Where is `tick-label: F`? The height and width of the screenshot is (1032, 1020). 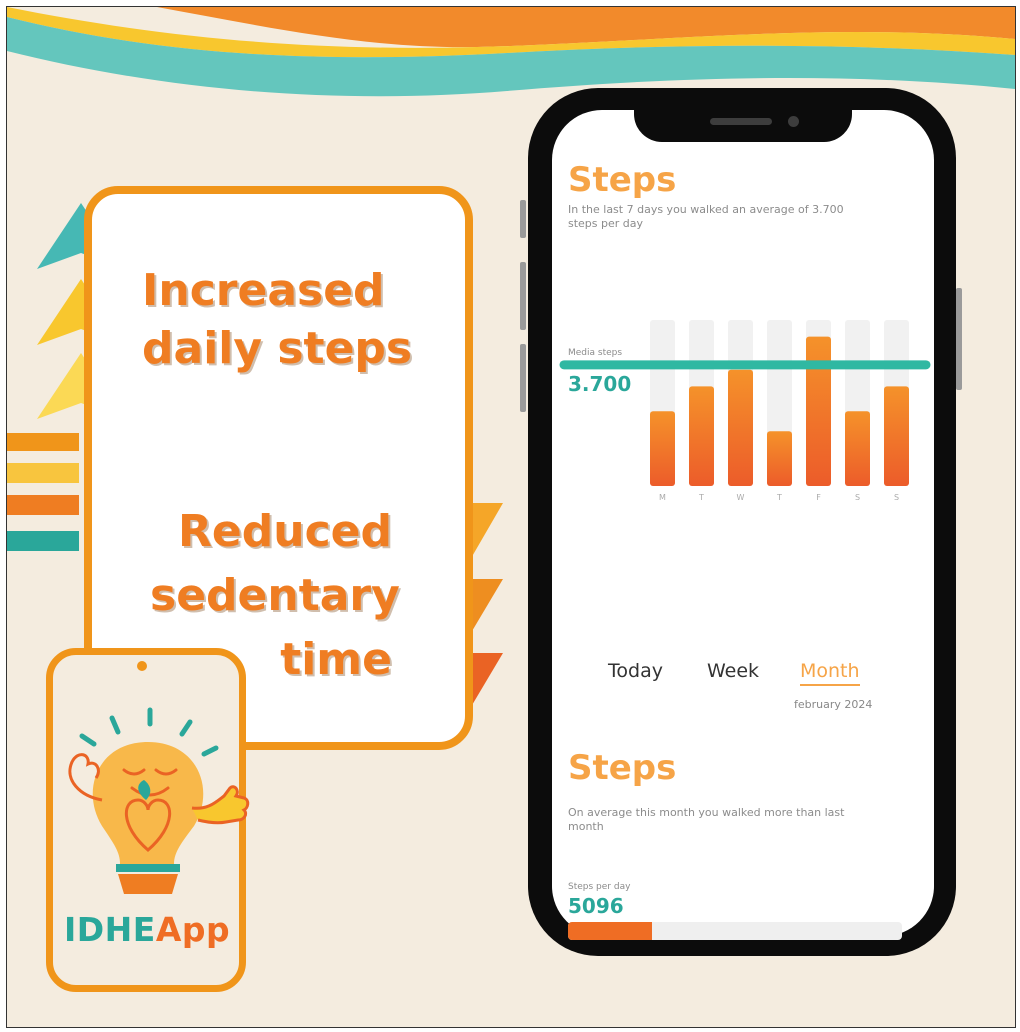 tick-label: F is located at coordinates (818, 497).